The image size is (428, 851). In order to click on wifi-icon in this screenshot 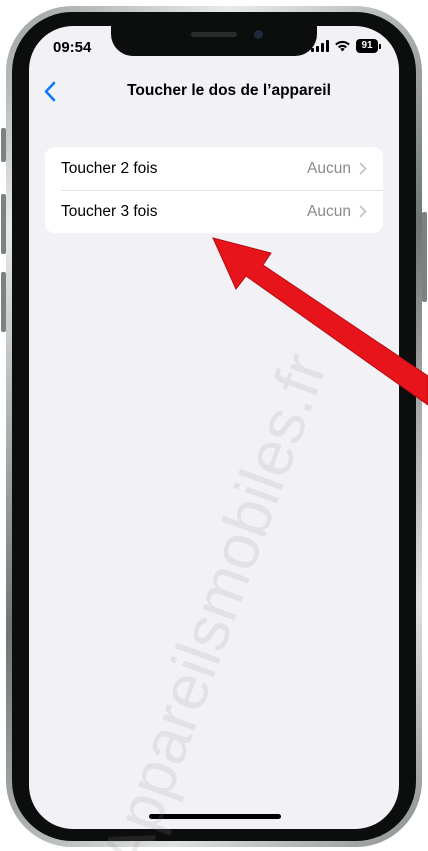, I will do `click(342, 46)`.